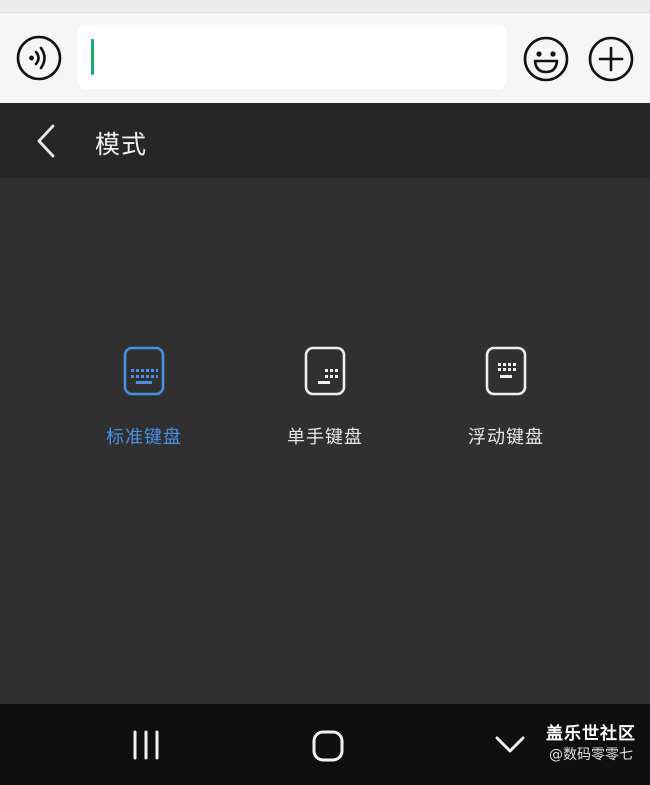 This screenshot has height=785, width=650. Describe the element at coordinates (328, 746) in the screenshot. I see `home-icon` at that location.